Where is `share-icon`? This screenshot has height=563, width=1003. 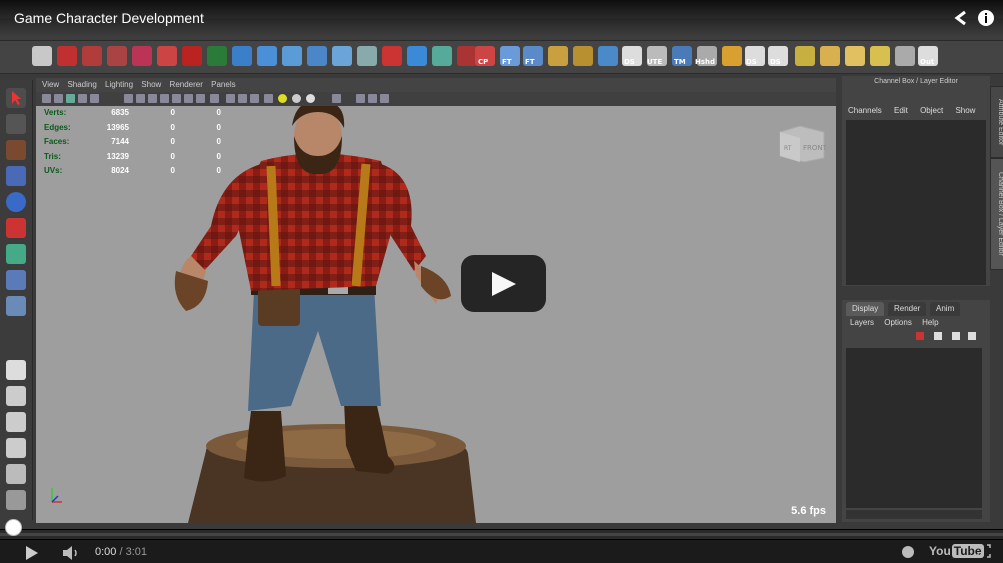
share-icon is located at coordinates (961, 18).